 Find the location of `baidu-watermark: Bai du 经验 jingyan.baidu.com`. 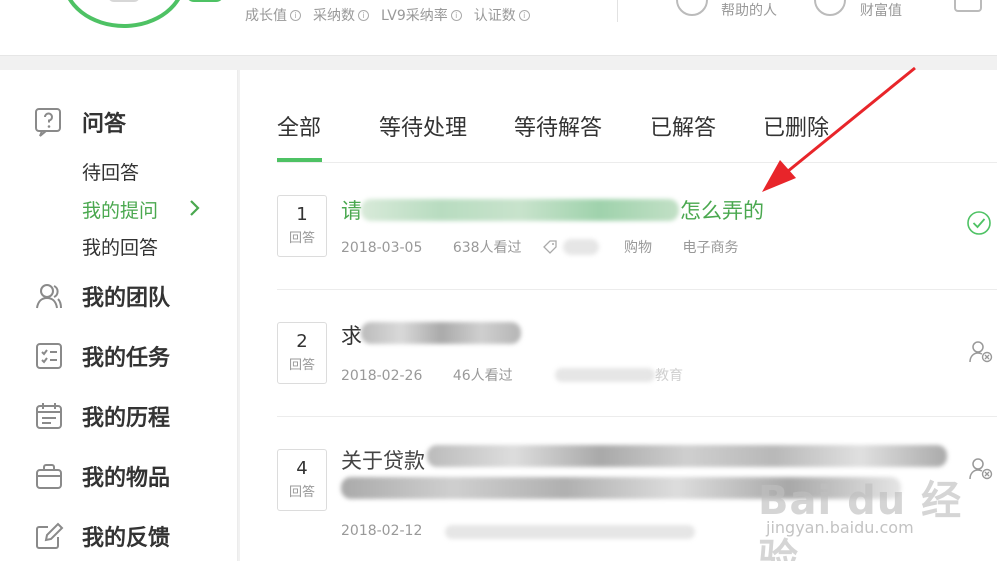

baidu-watermark: Bai du 经验 jingyan.baidu.com is located at coordinates (877, 514).